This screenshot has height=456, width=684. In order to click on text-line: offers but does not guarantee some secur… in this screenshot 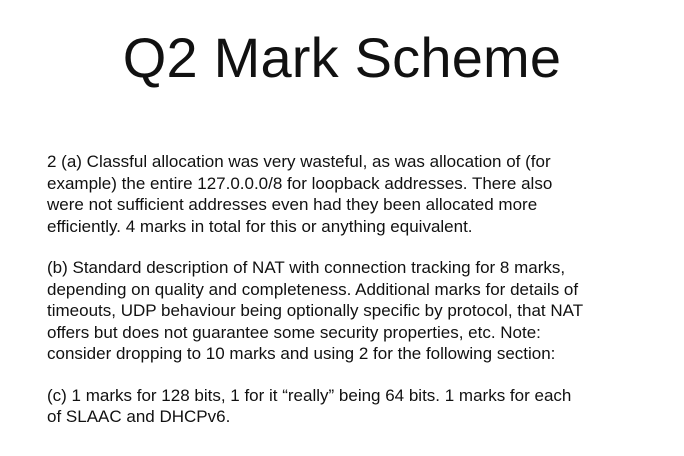, I will do `click(294, 332)`.